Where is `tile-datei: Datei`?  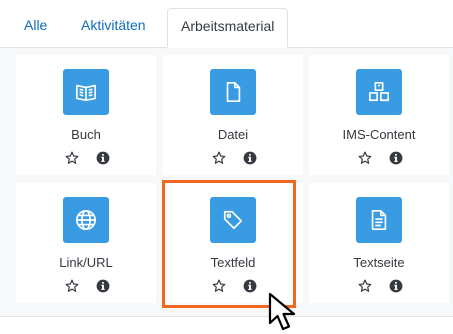 tile-datei: Datei is located at coordinates (233, 115).